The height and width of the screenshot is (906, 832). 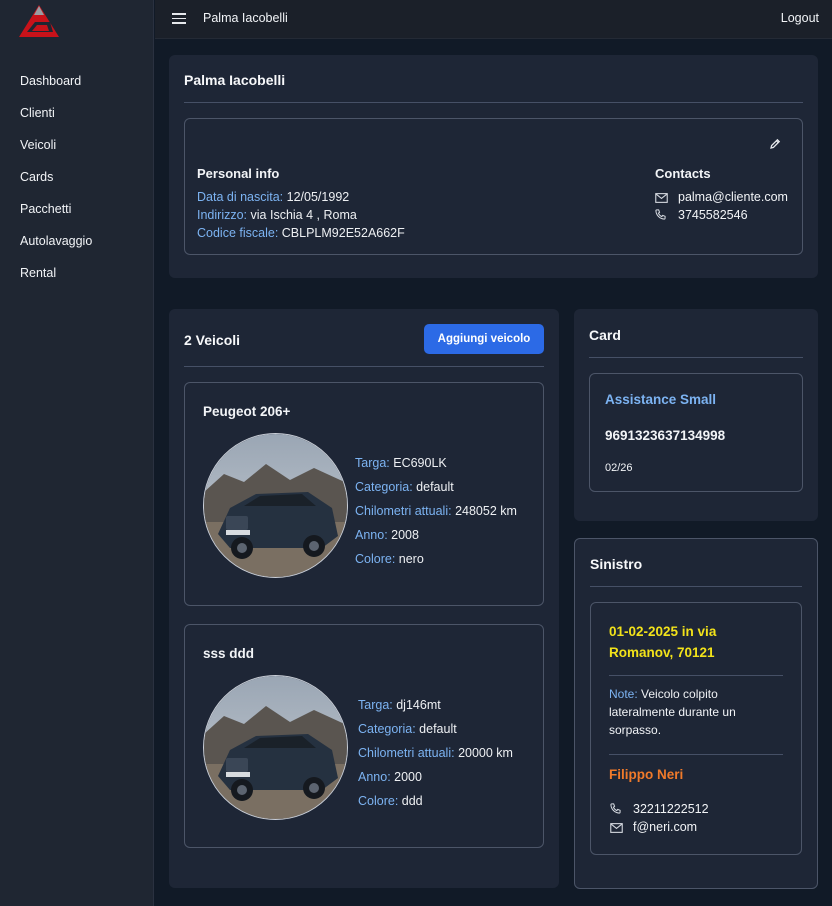 I want to click on vehicle-name: sss ddd, so click(x=229, y=653).